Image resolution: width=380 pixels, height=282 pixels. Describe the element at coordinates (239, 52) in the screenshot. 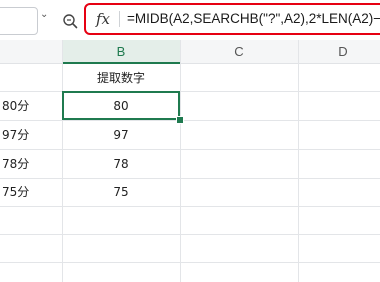

I see `column-header-c: C` at that location.